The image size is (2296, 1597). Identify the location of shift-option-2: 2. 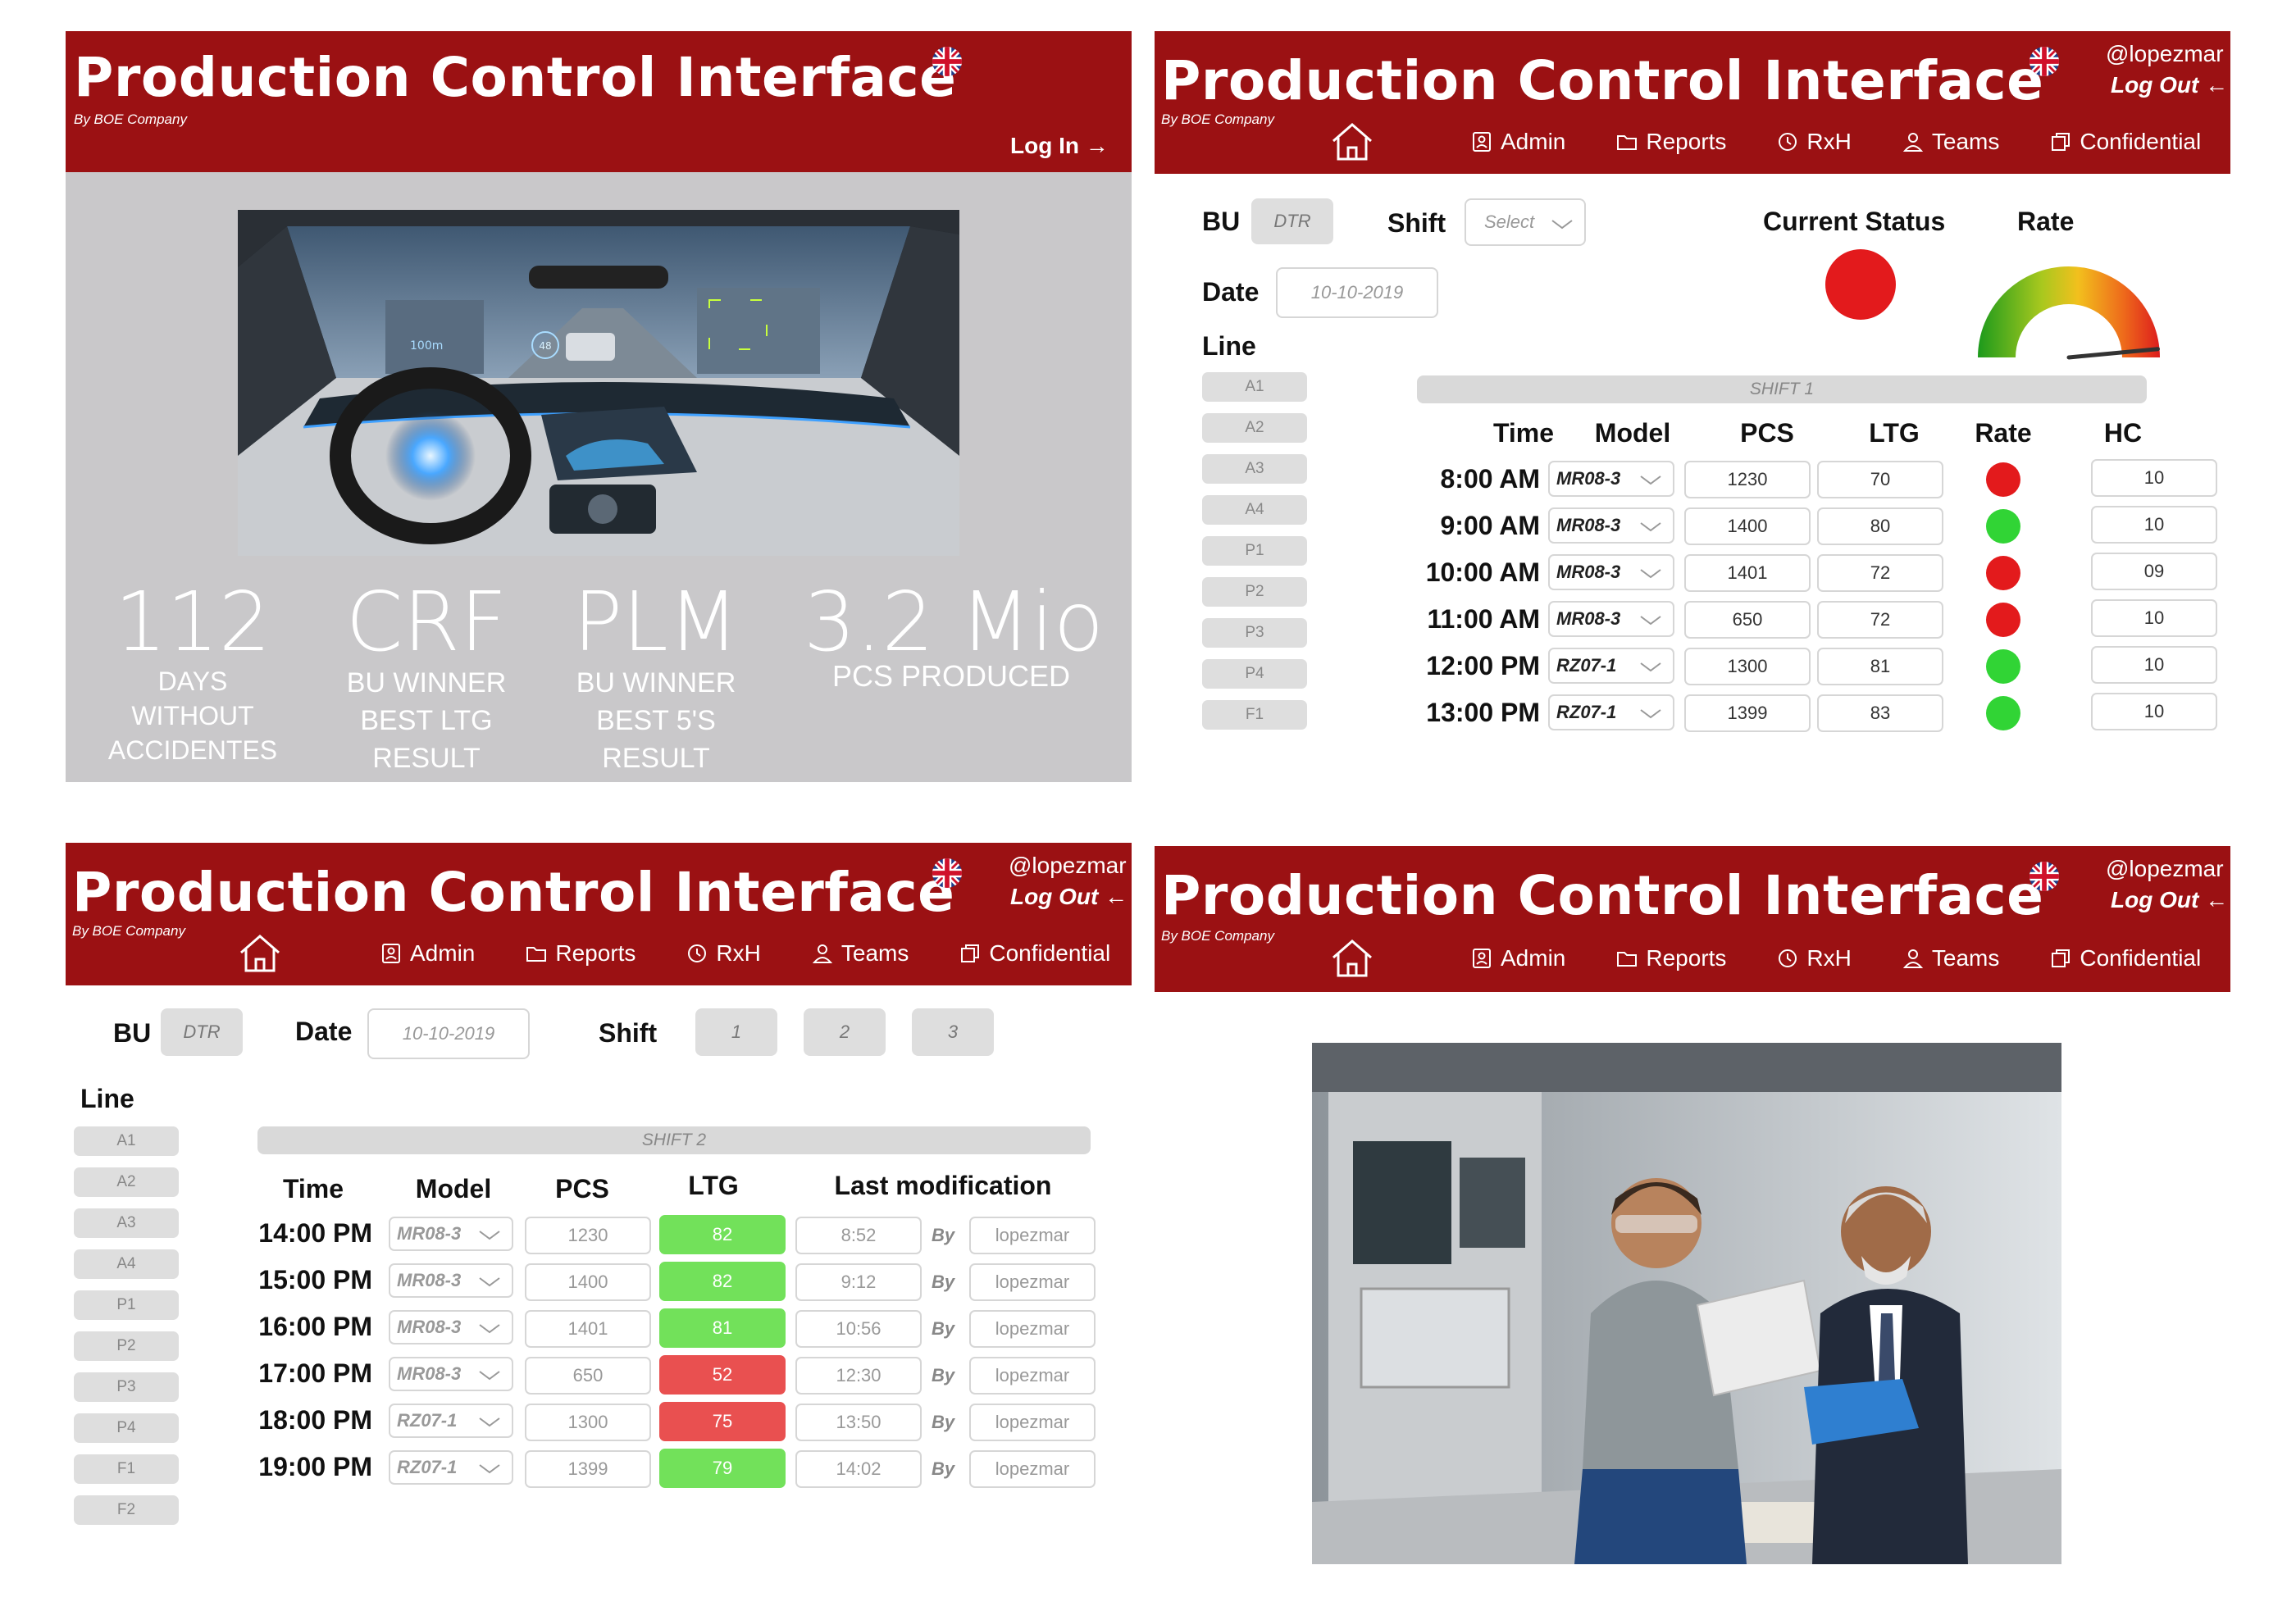
(845, 1032).